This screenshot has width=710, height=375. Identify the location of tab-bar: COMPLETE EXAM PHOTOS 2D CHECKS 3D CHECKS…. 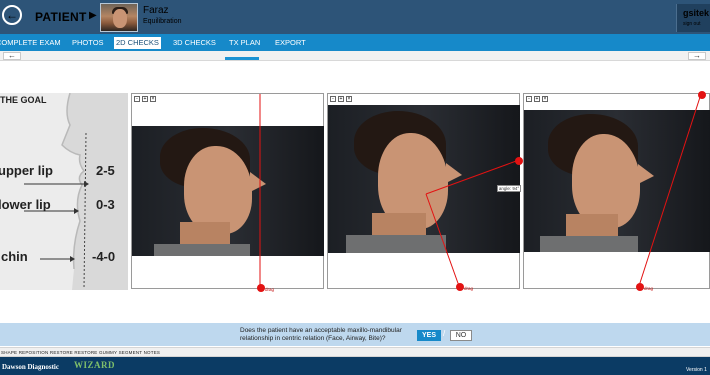
(355, 42).